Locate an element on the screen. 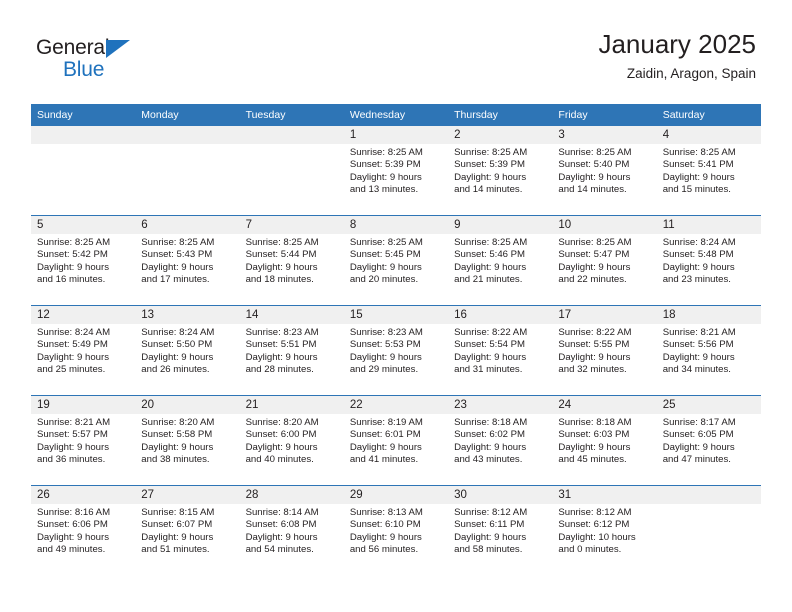 The image size is (792, 612). day-sunrise-text: Sunrise: 8:23 AM is located at coordinates (282, 332).